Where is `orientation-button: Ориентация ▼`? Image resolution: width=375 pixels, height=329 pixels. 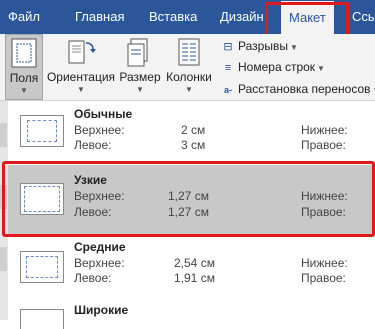
orientation-button: Ориентация ▼ is located at coordinates (81, 67).